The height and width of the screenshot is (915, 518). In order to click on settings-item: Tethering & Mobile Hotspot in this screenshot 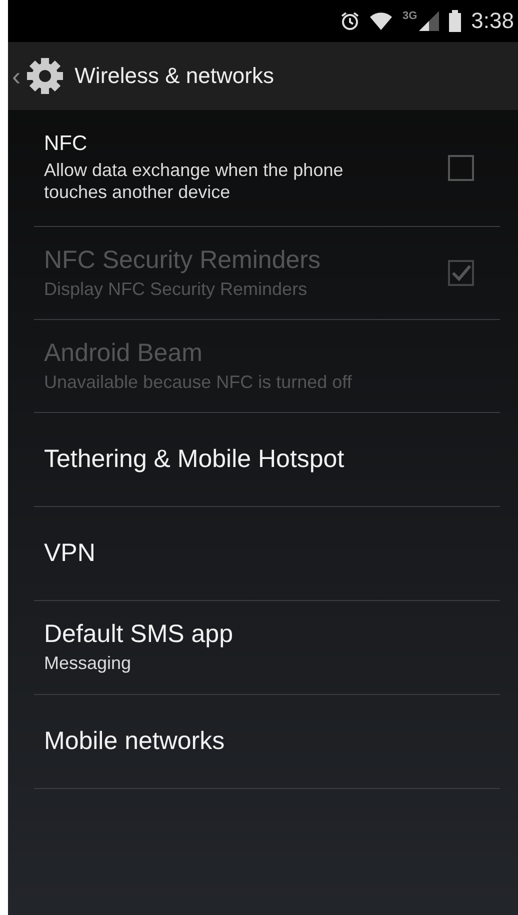, I will do `click(267, 460)`.